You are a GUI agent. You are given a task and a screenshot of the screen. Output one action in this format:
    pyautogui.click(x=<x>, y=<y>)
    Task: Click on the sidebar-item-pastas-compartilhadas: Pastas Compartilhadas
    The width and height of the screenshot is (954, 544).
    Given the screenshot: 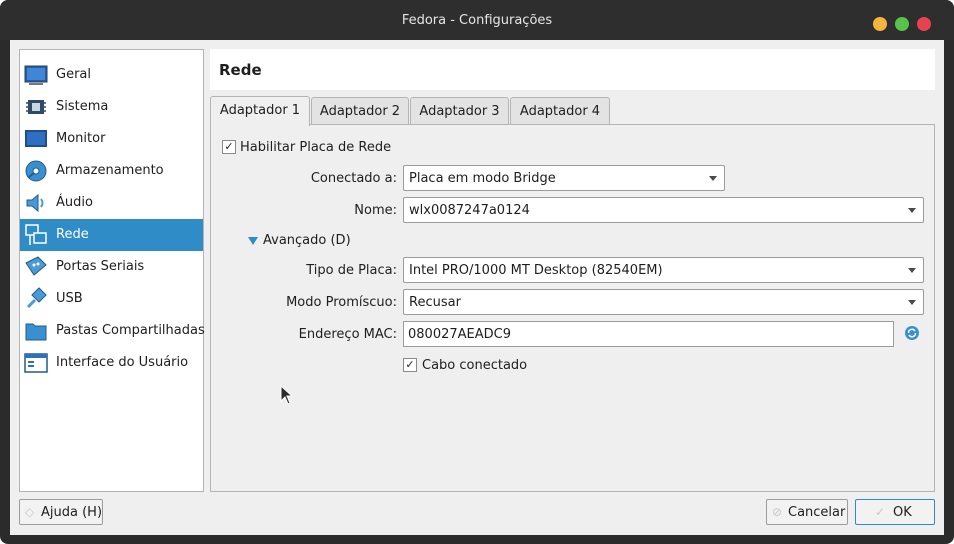 What is the action you would take?
    pyautogui.click(x=112, y=331)
    